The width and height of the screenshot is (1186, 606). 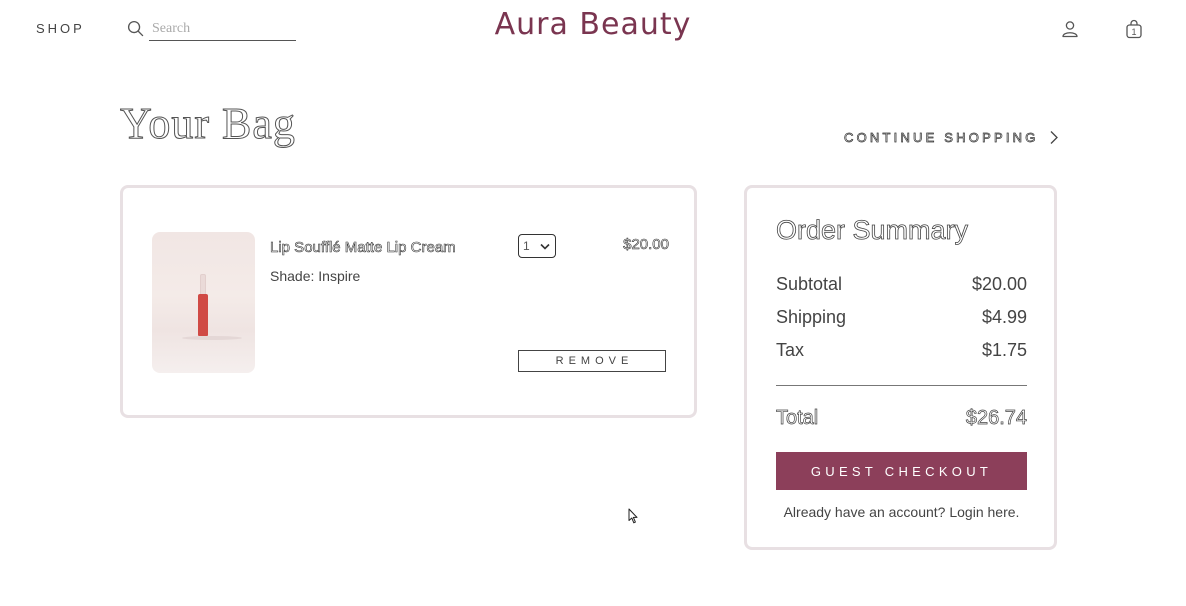 I want to click on product-image-tube, so click(x=203, y=315).